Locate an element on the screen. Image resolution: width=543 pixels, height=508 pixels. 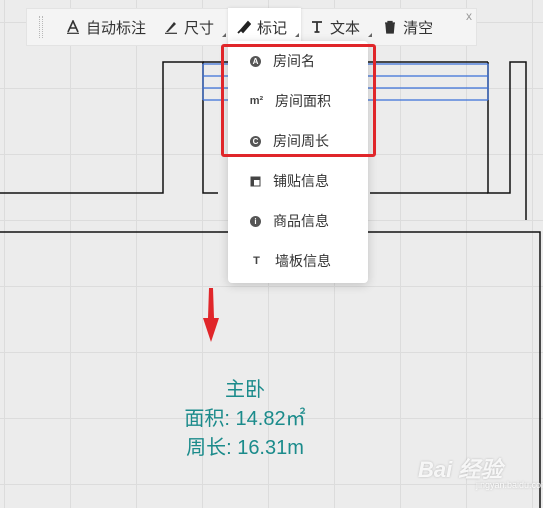
watermark-text: Bai 经验 is located at coordinates (460, 469).